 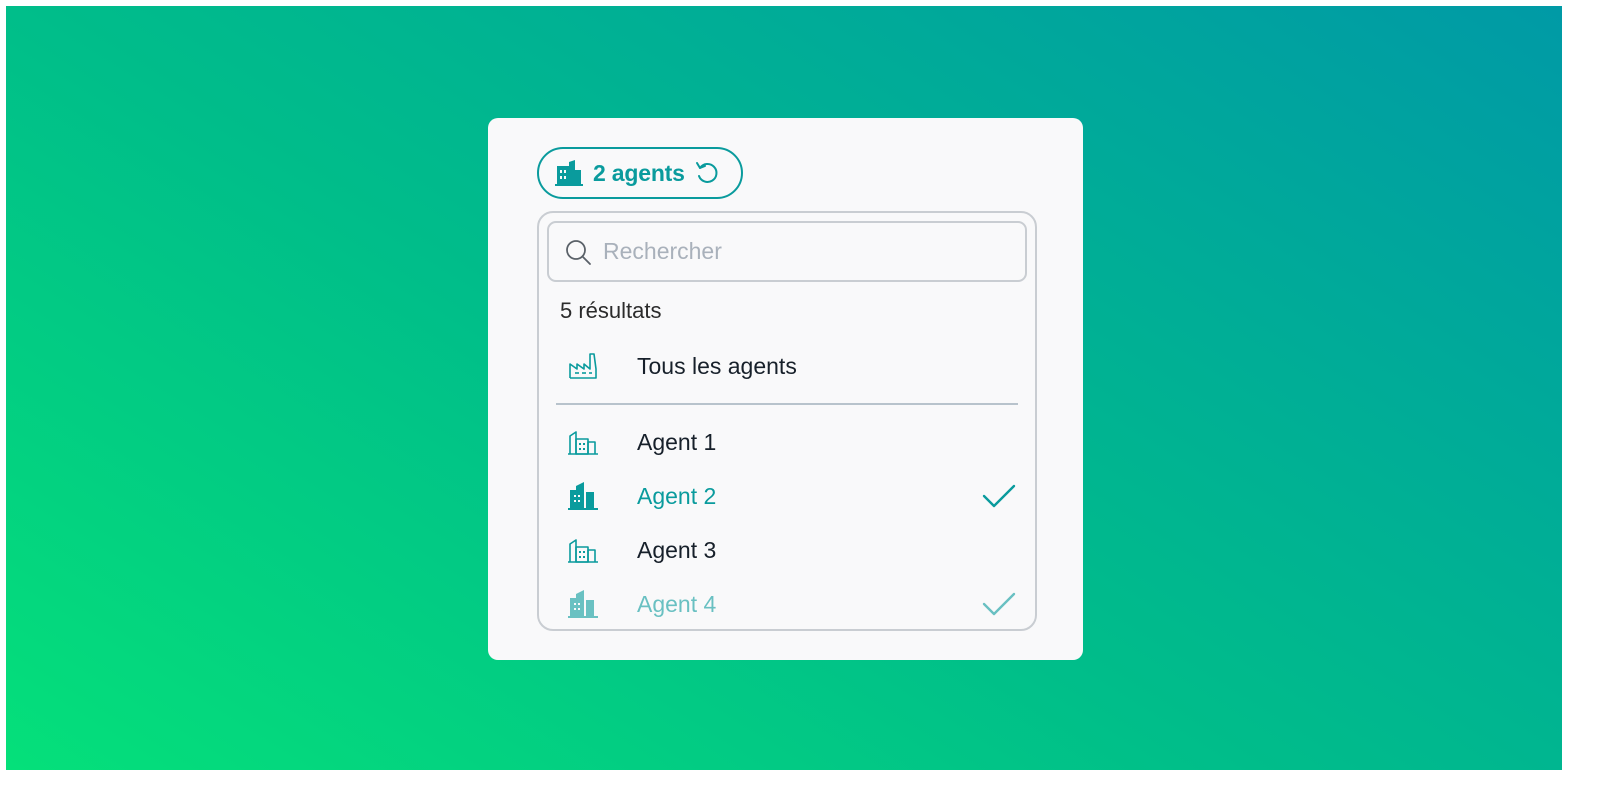 I want to click on agent-label: Agent 4, so click(x=677, y=603).